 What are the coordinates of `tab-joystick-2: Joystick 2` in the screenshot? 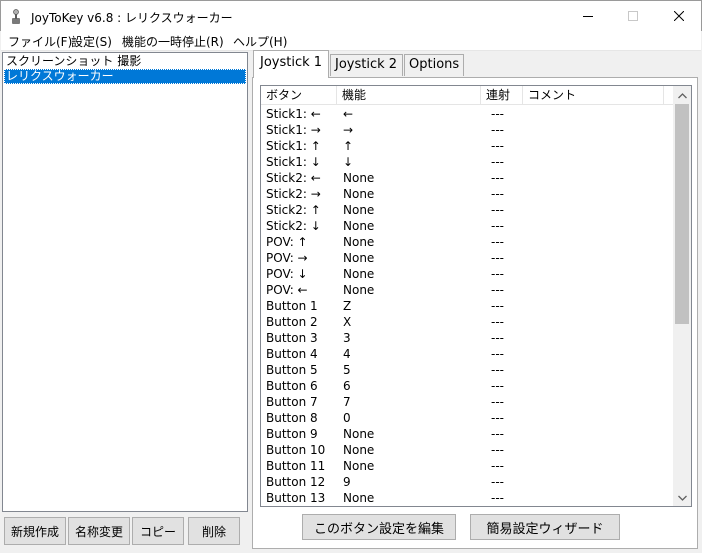 It's located at (366, 65).